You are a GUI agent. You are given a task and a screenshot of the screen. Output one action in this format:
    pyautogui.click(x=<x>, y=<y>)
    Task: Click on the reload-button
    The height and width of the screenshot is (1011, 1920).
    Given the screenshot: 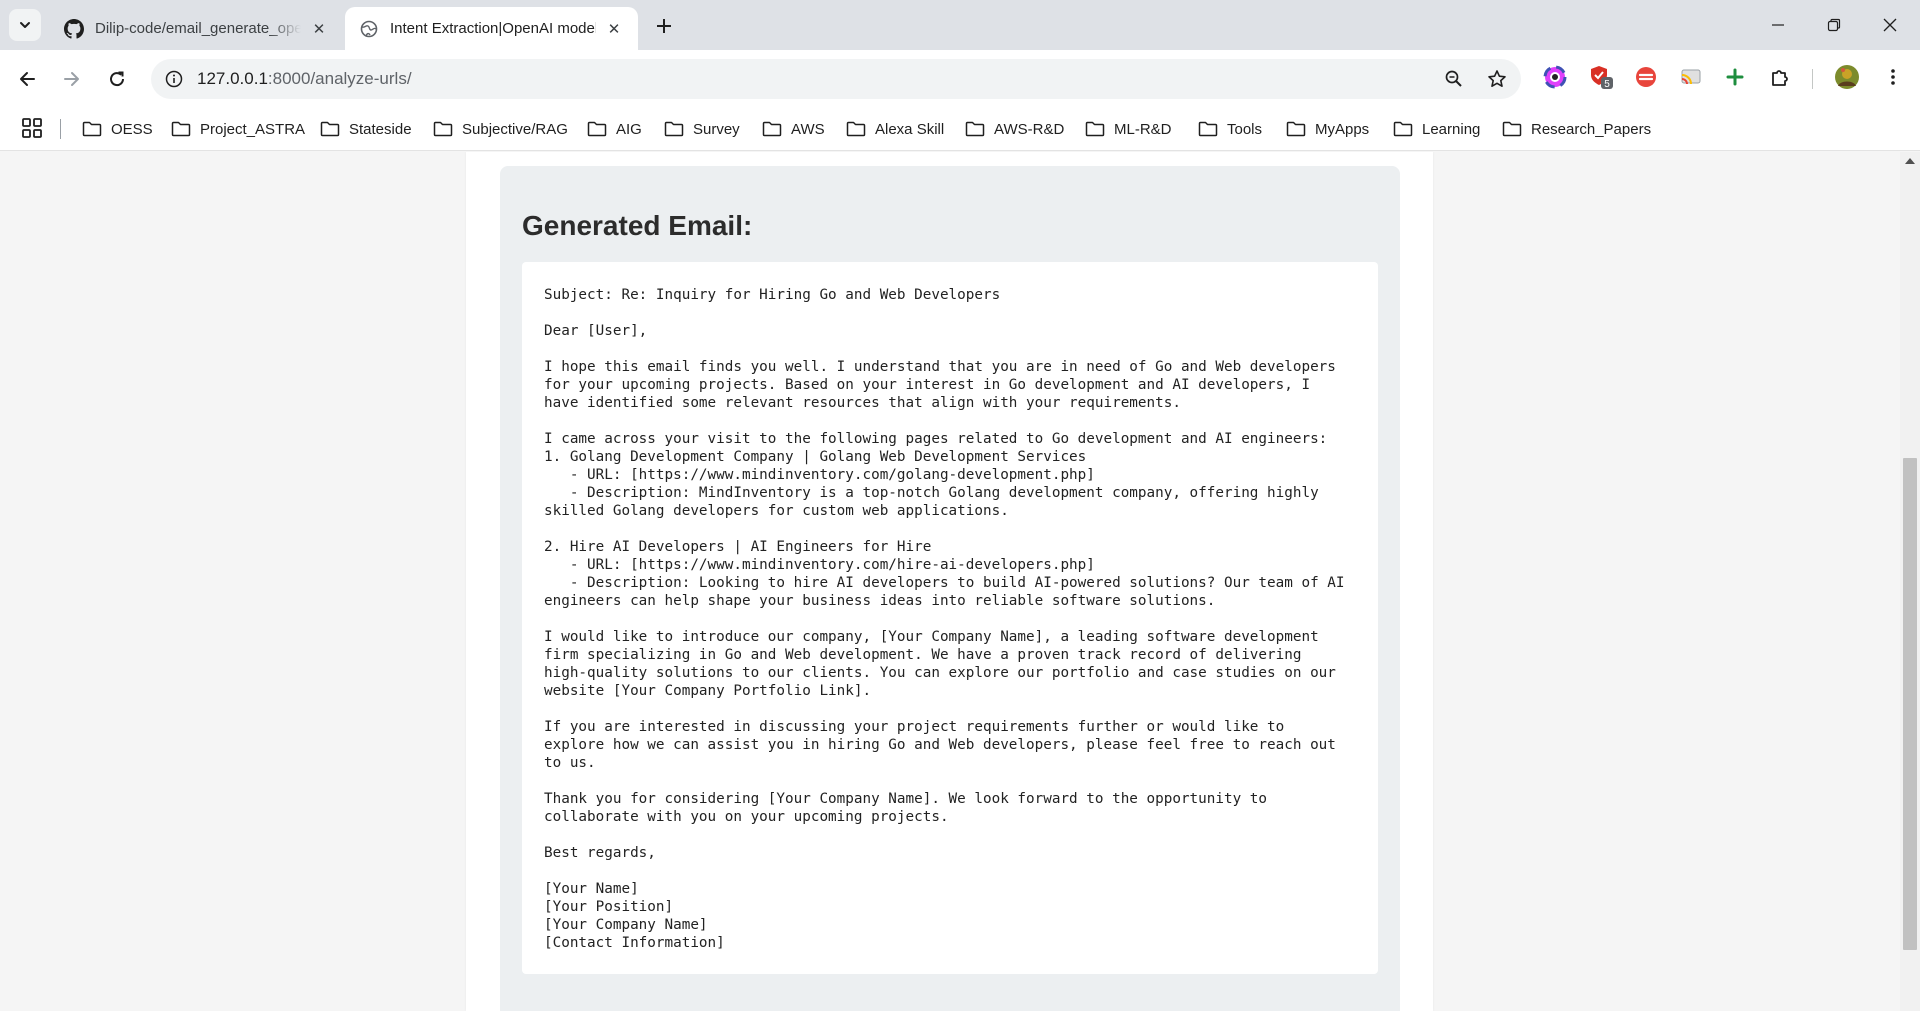 What is the action you would take?
    pyautogui.click(x=117, y=79)
    